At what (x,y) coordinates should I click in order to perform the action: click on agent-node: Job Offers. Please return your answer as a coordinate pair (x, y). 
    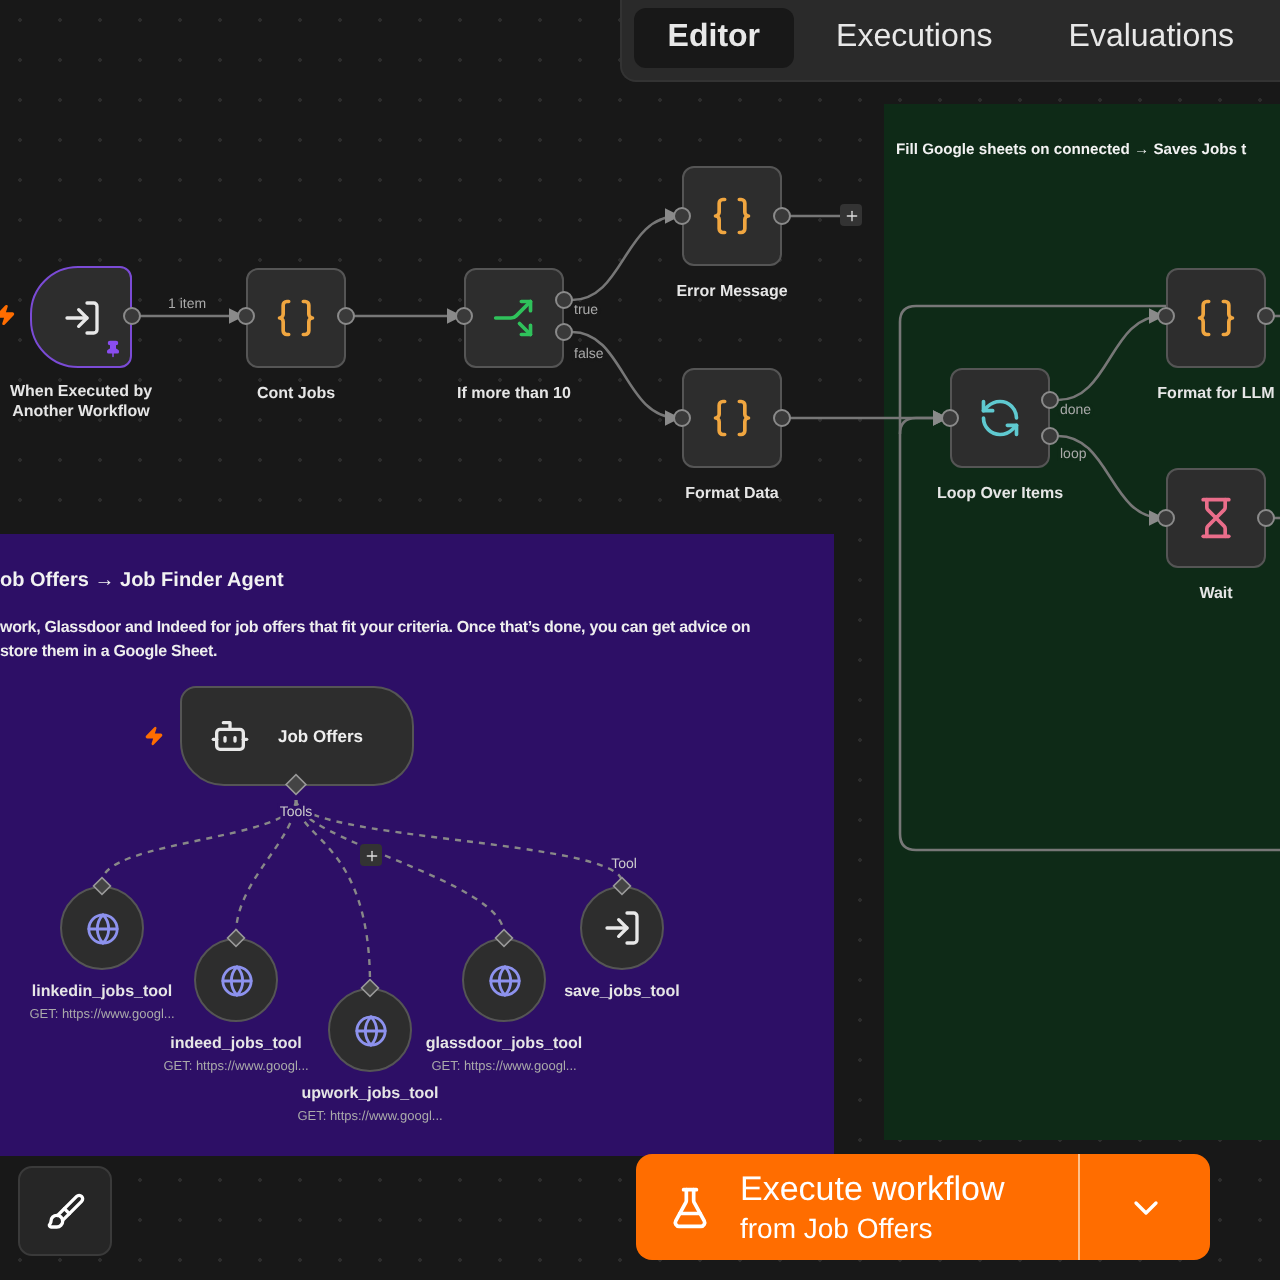
    Looking at the image, I should click on (297, 736).